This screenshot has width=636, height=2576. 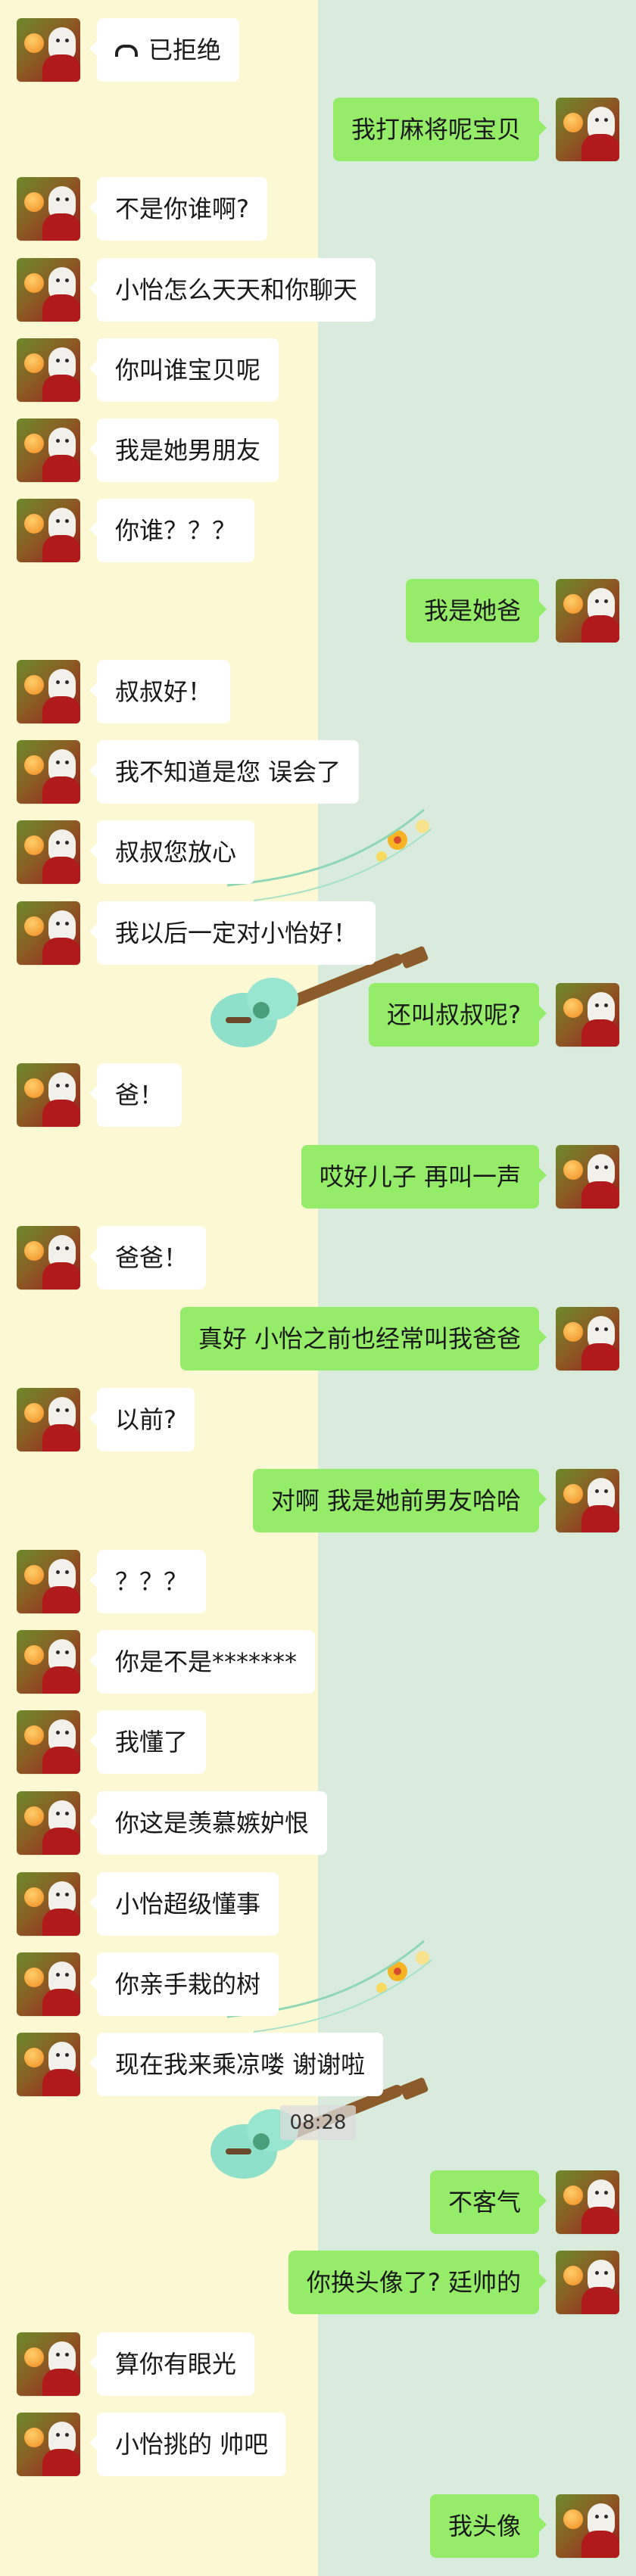 I want to click on message-text: 已拒绝, so click(x=185, y=50).